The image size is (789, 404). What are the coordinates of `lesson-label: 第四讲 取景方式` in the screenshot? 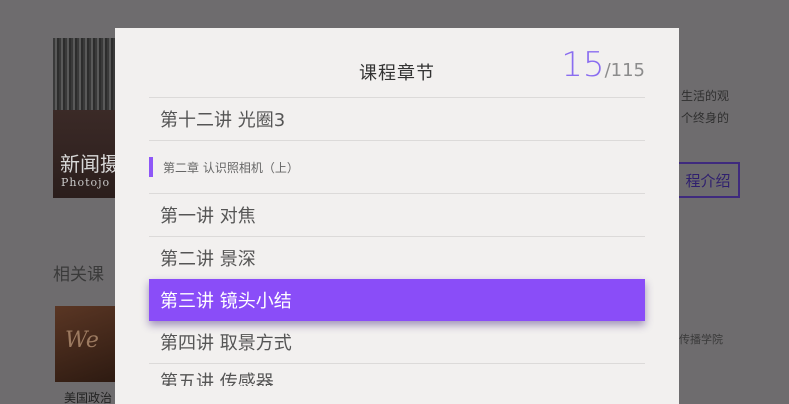 It's located at (226, 343).